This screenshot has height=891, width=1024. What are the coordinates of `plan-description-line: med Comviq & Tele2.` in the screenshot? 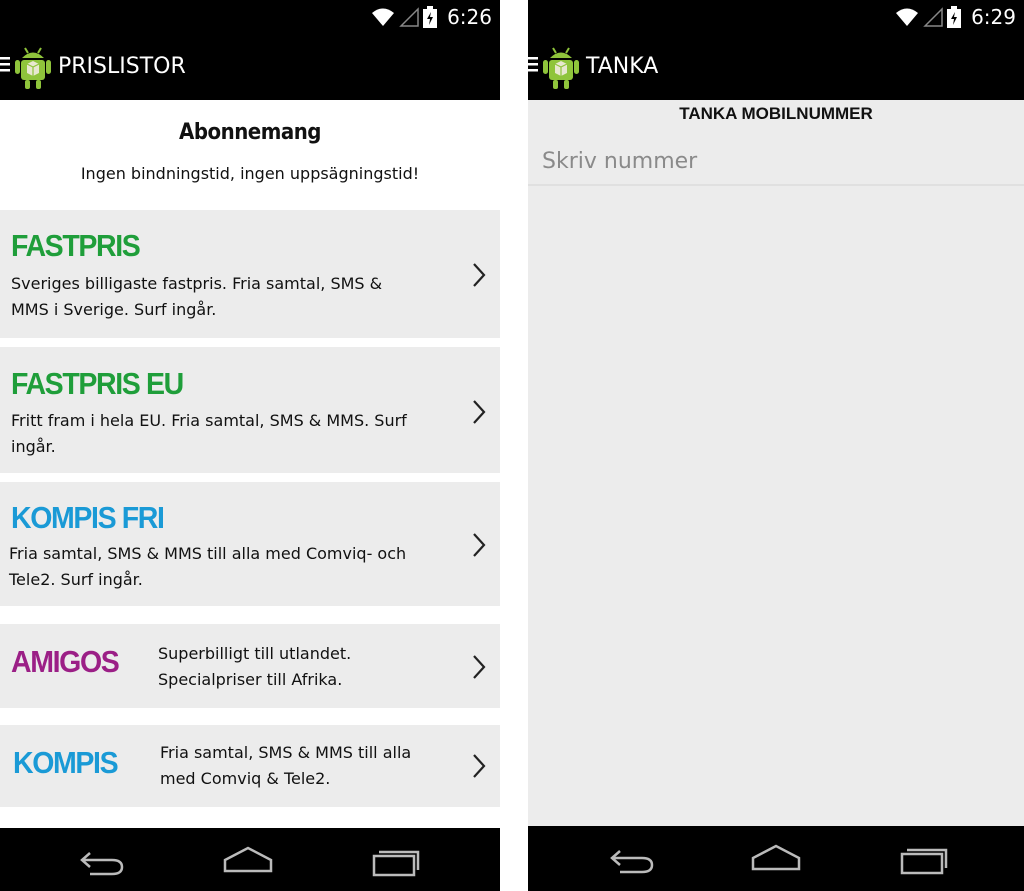 It's located at (245, 778).